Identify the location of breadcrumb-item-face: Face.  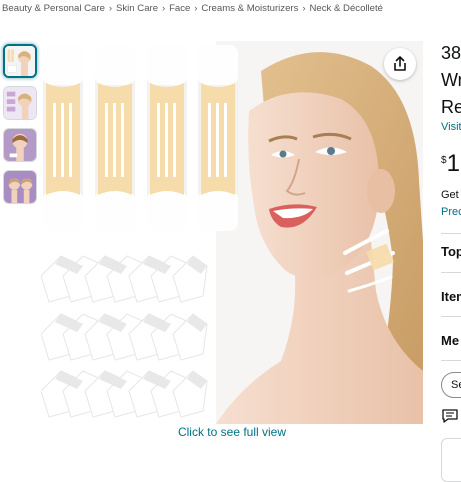
(179, 8).